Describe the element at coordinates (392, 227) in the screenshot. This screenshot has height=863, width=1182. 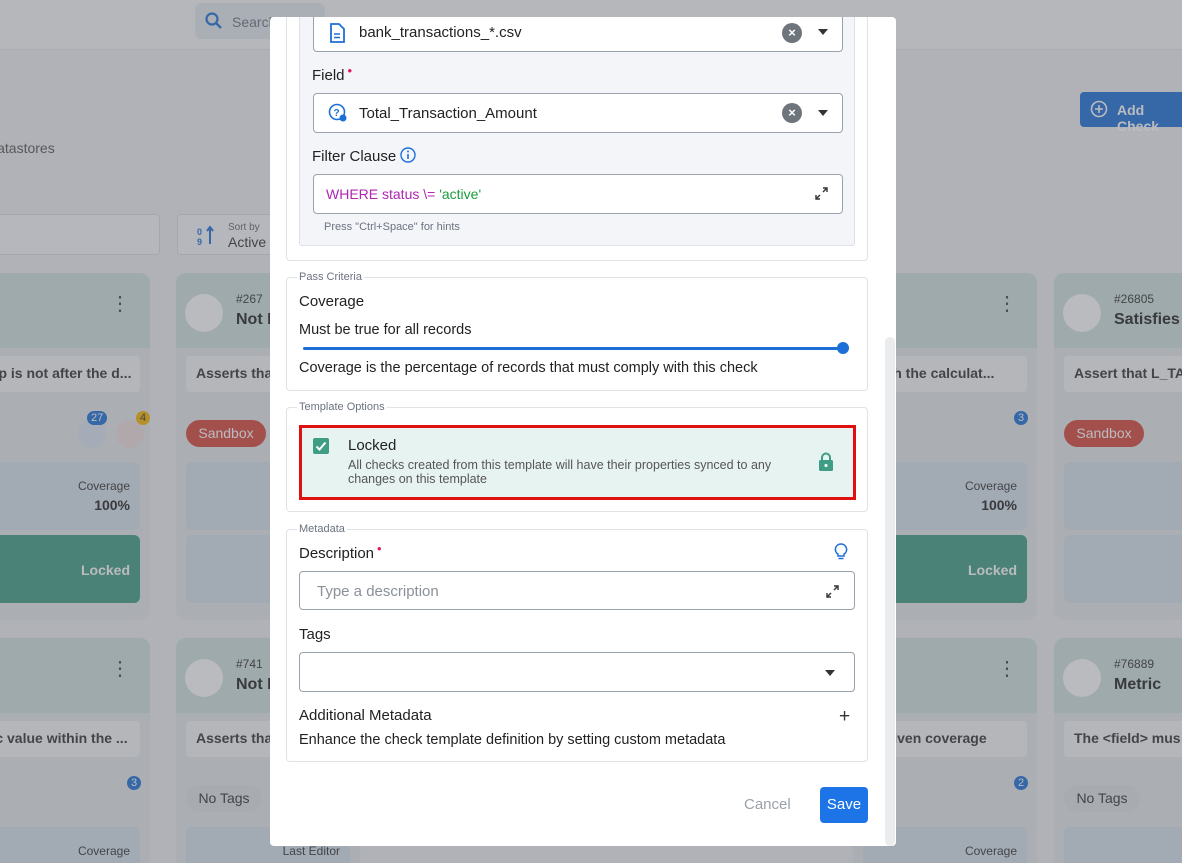
I see `filter-hint: Press "Ctrl+Space" for hints` at that location.